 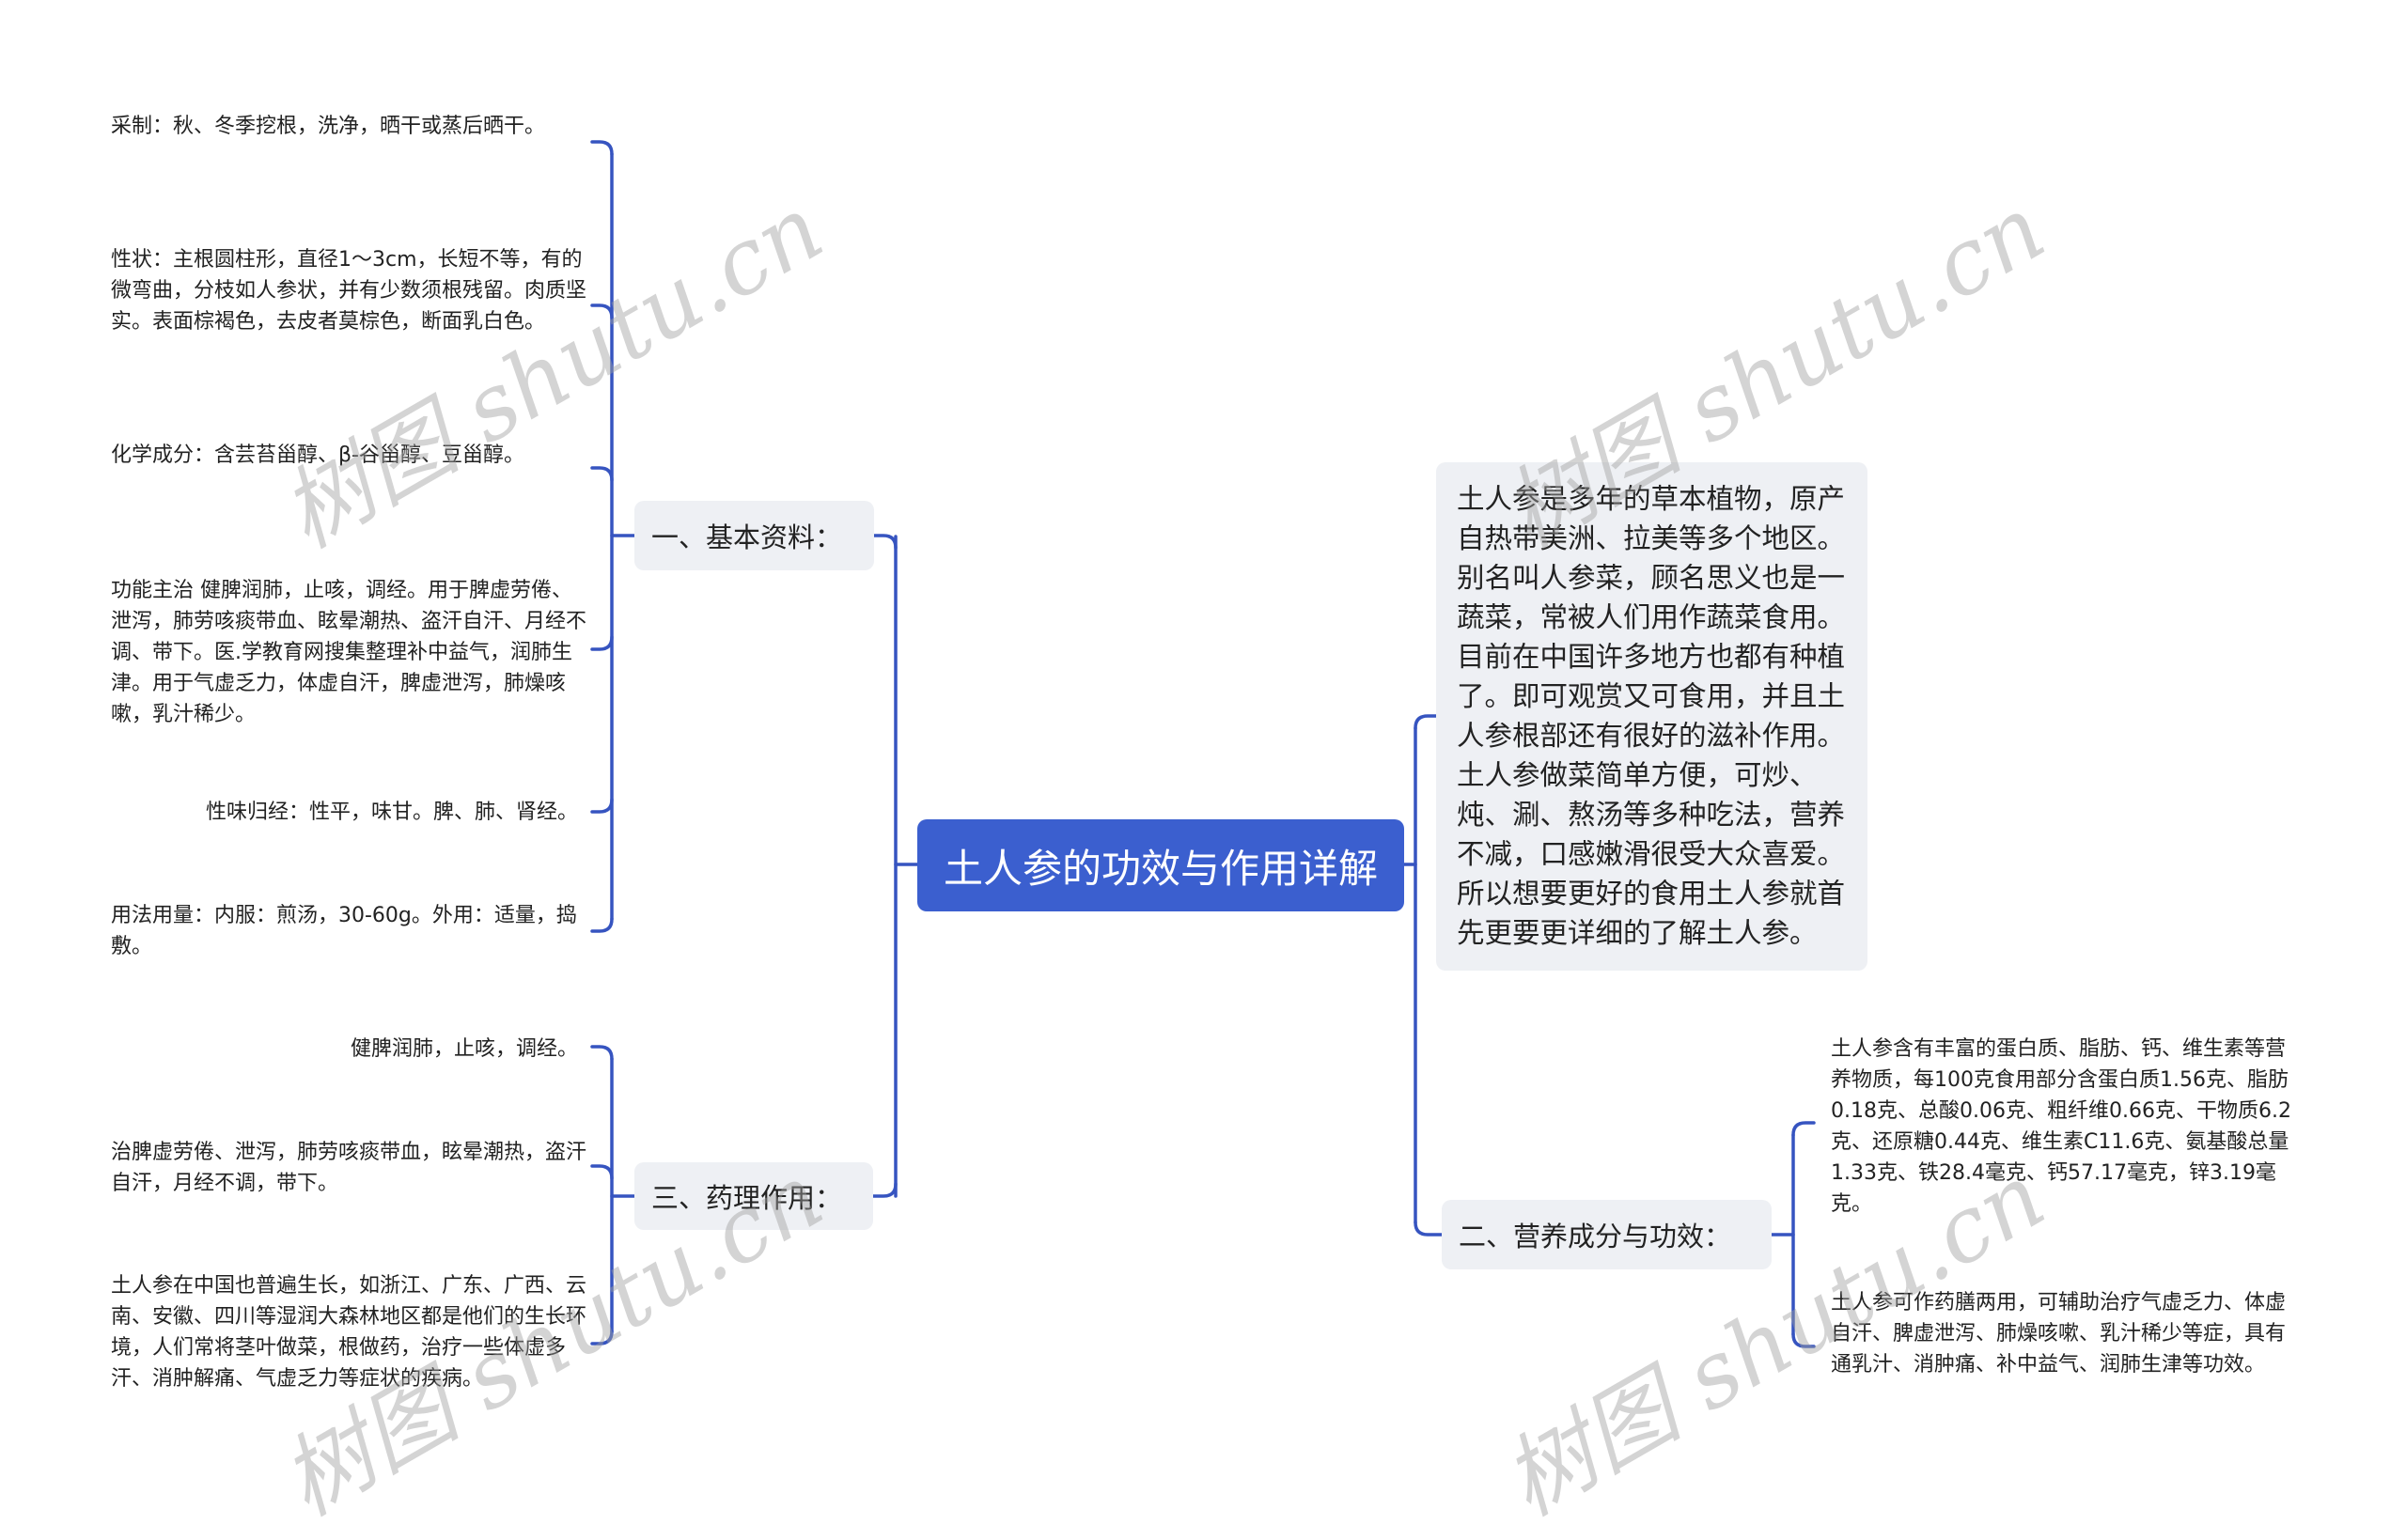 What do you see at coordinates (747, 1198) in the screenshot?
I see `branch-label: 三、药理作用：` at bounding box center [747, 1198].